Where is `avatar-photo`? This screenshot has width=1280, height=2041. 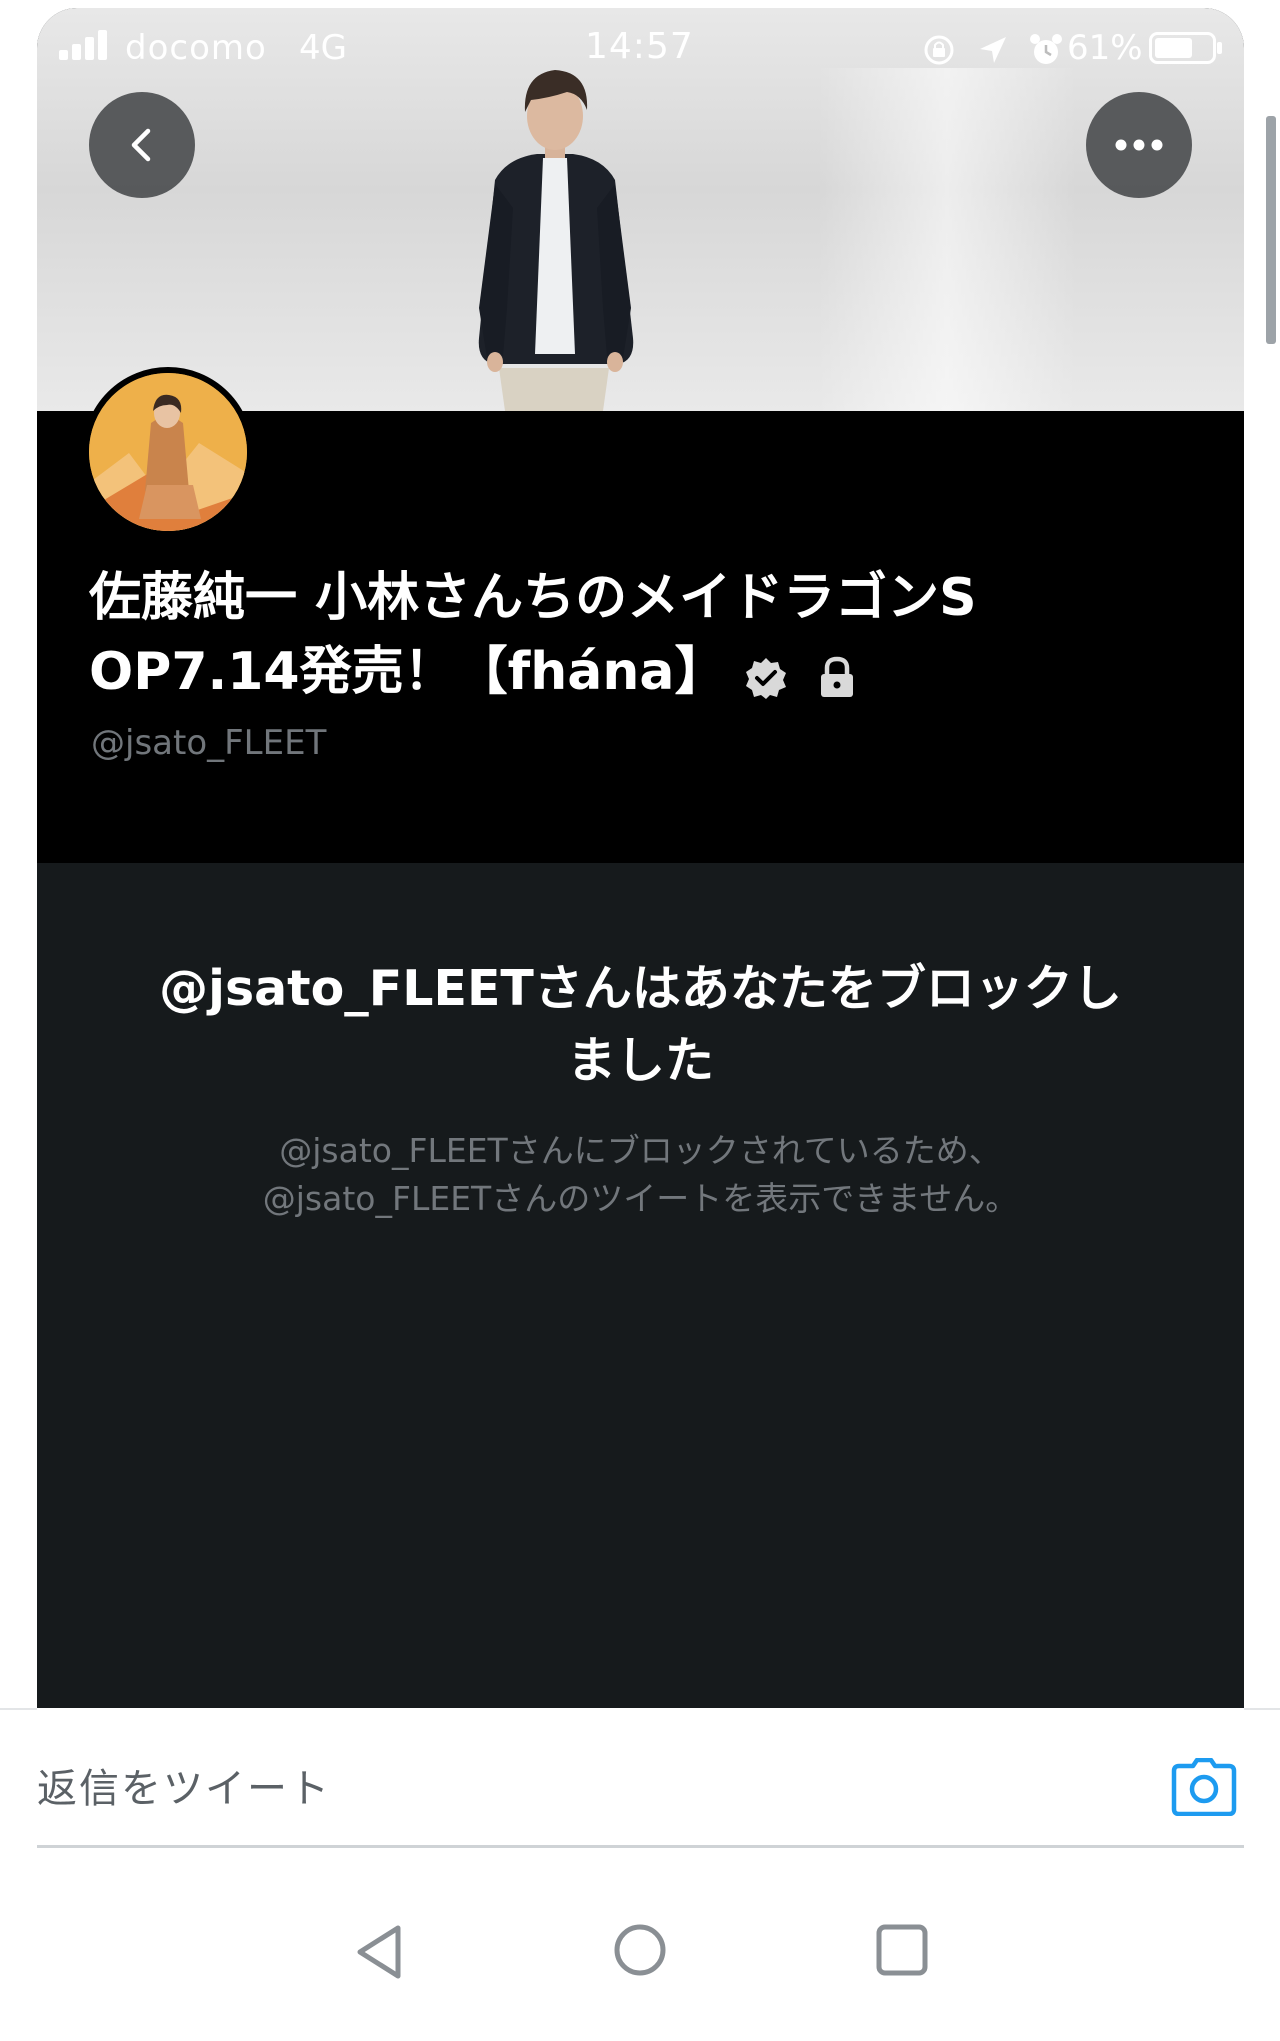
avatar-photo is located at coordinates (168, 452).